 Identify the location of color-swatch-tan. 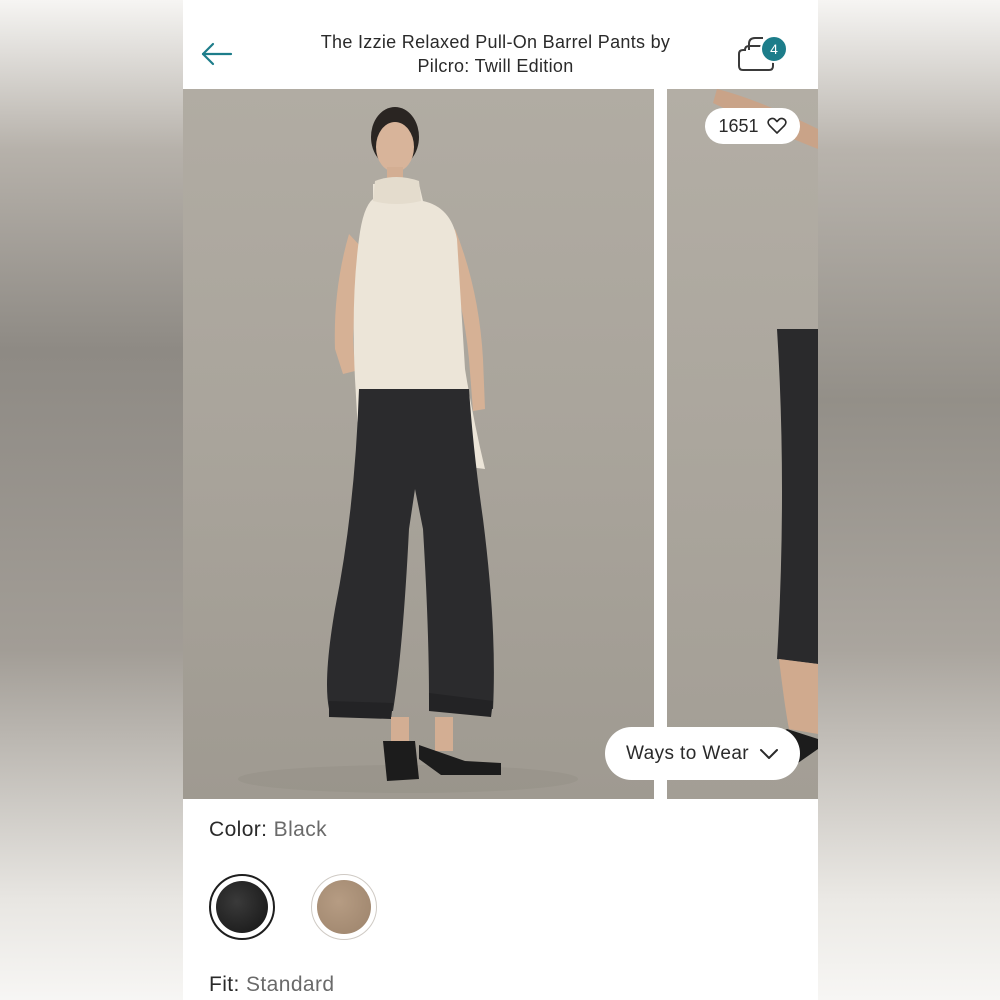
(344, 907).